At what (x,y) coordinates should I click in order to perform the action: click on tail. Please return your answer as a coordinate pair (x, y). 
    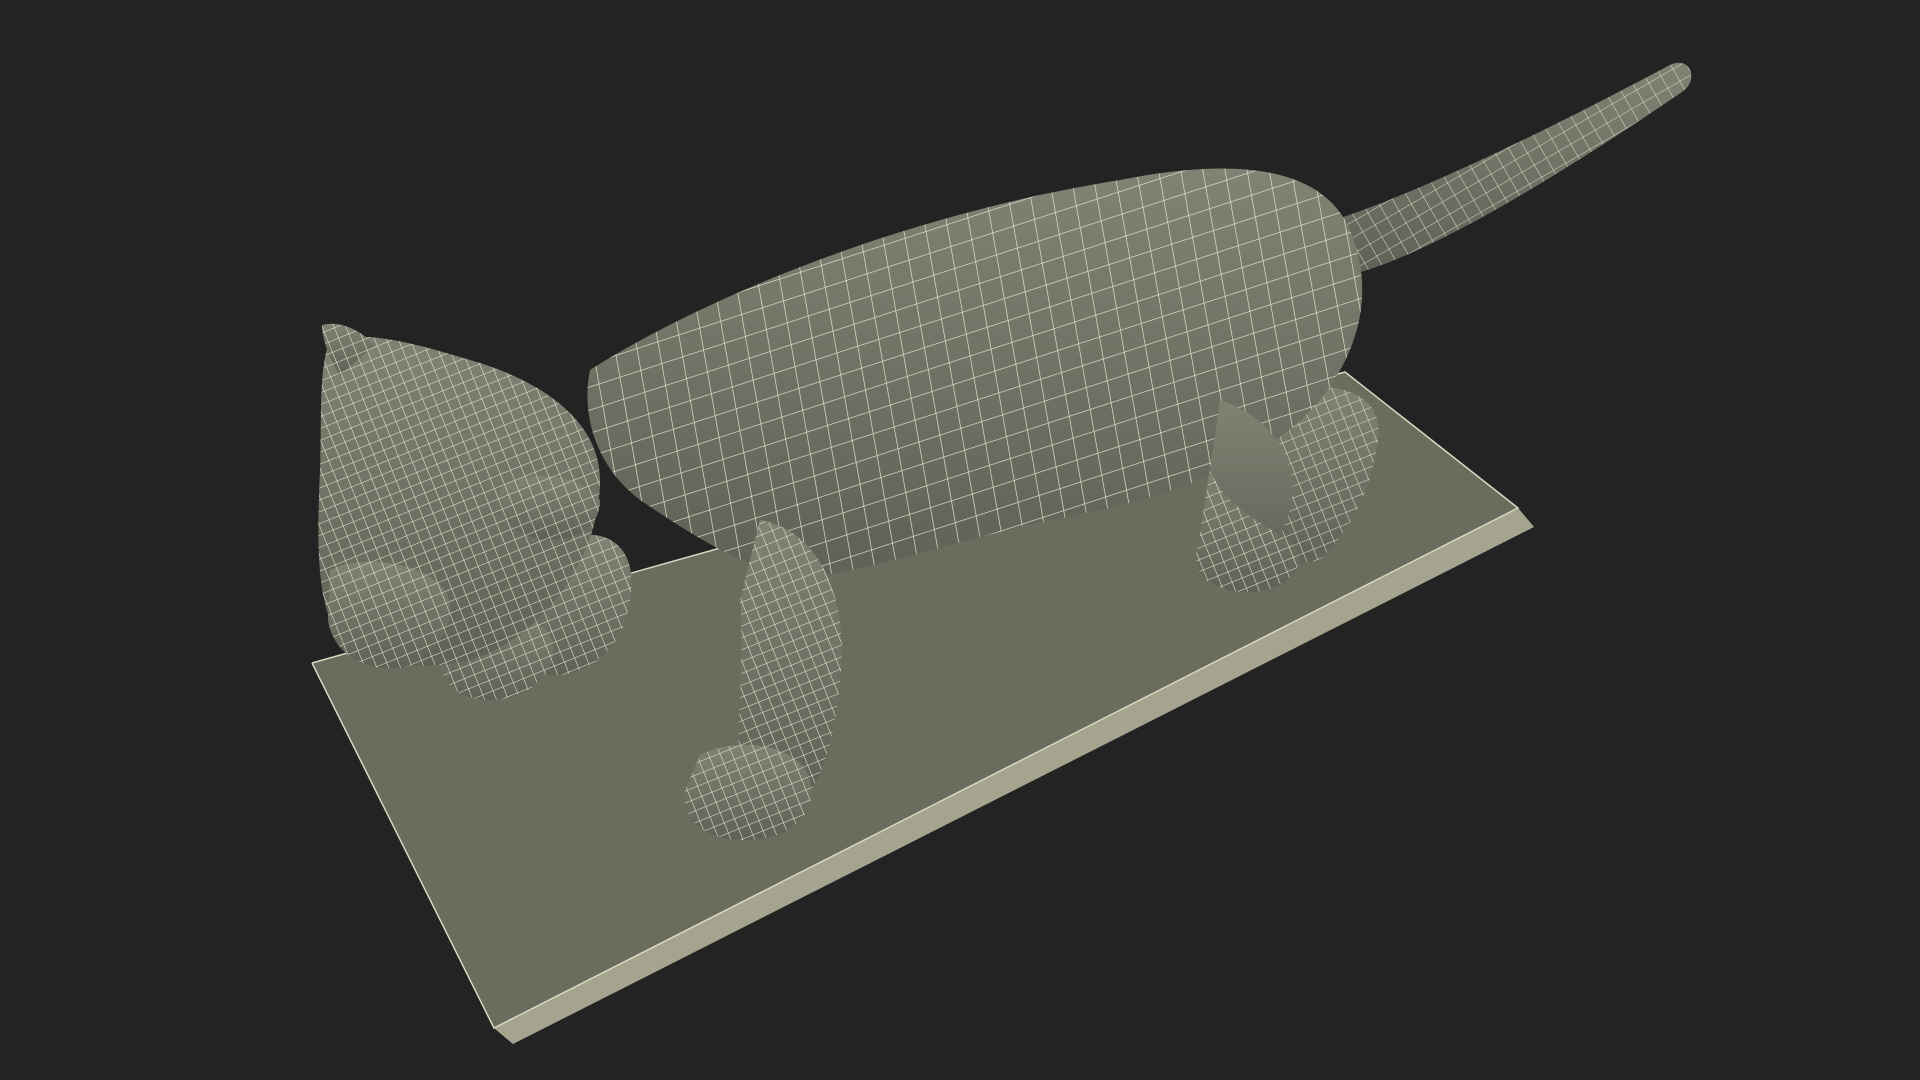
    Looking at the image, I should click on (1496, 168).